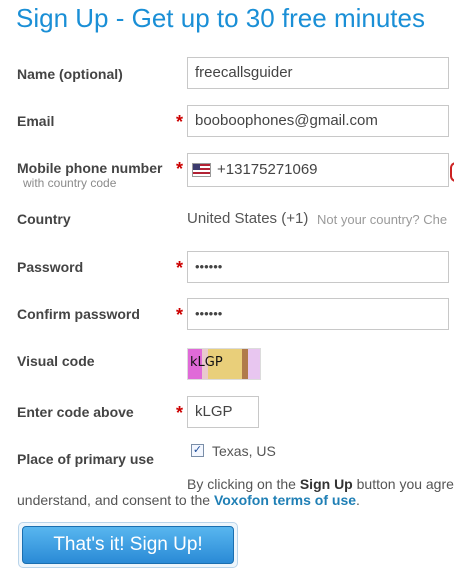 This screenshot has width=454, height=575. What do you see at coordinates (36, 121) in the screenshot?
I see `email-label: Email` at bounding box center [36, 121].